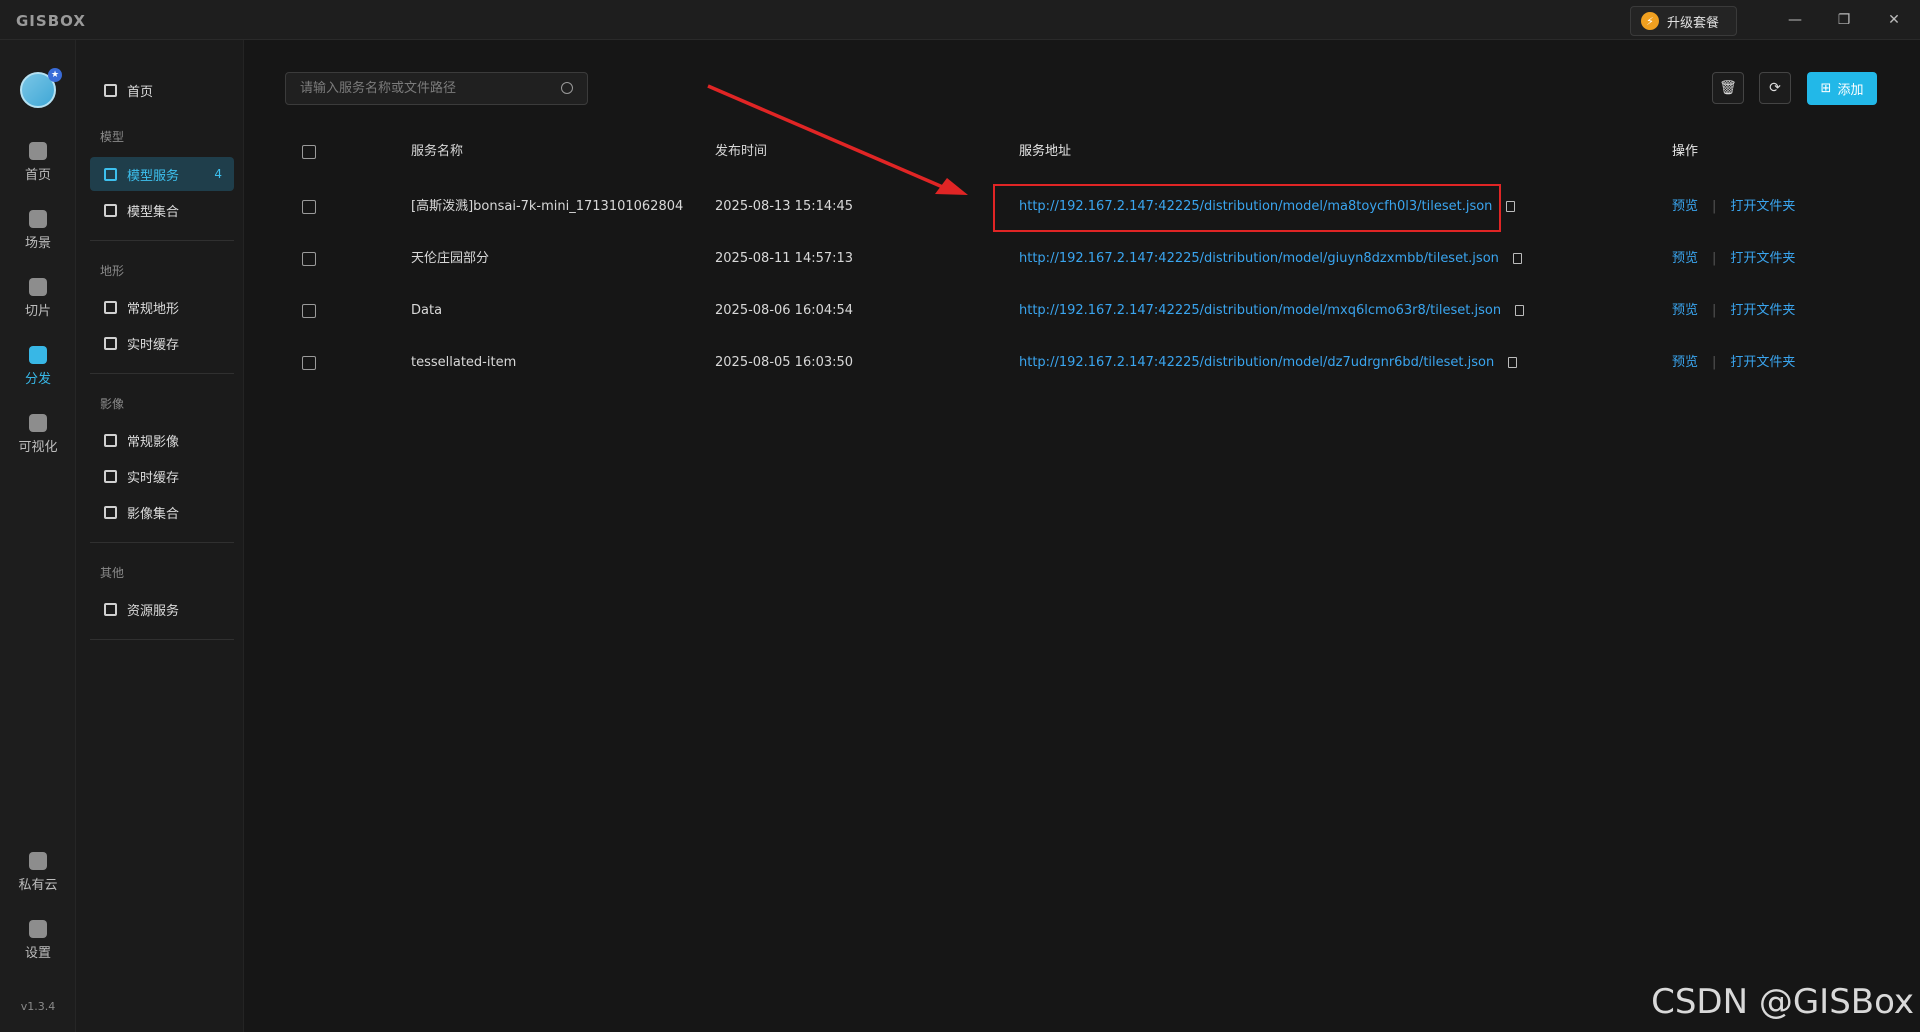 This screenshot has width=1920, height=1032. What do you see at coordinates (1247, 208) in the screenshot?
I see `highlight-box` at bounding box center [1247, 208].